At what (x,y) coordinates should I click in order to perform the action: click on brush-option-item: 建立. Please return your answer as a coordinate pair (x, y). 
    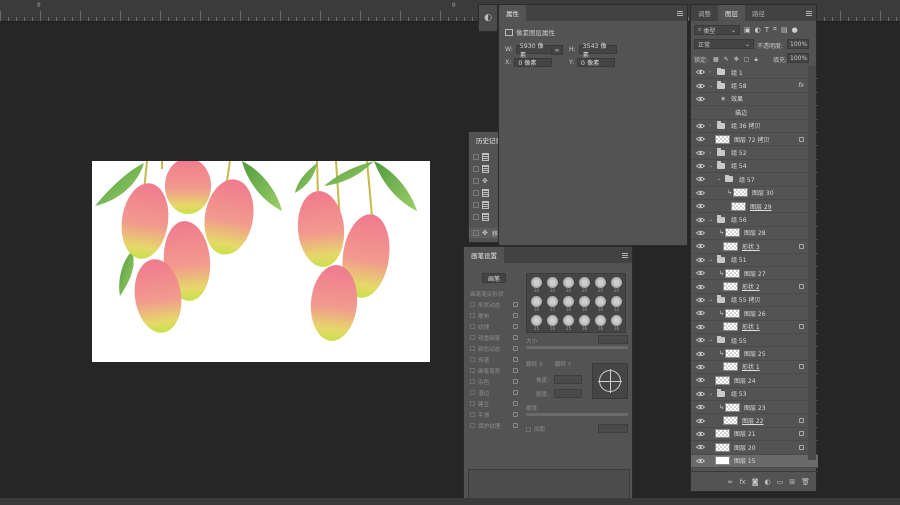
    Looking at the image, I should click on (494, 403).